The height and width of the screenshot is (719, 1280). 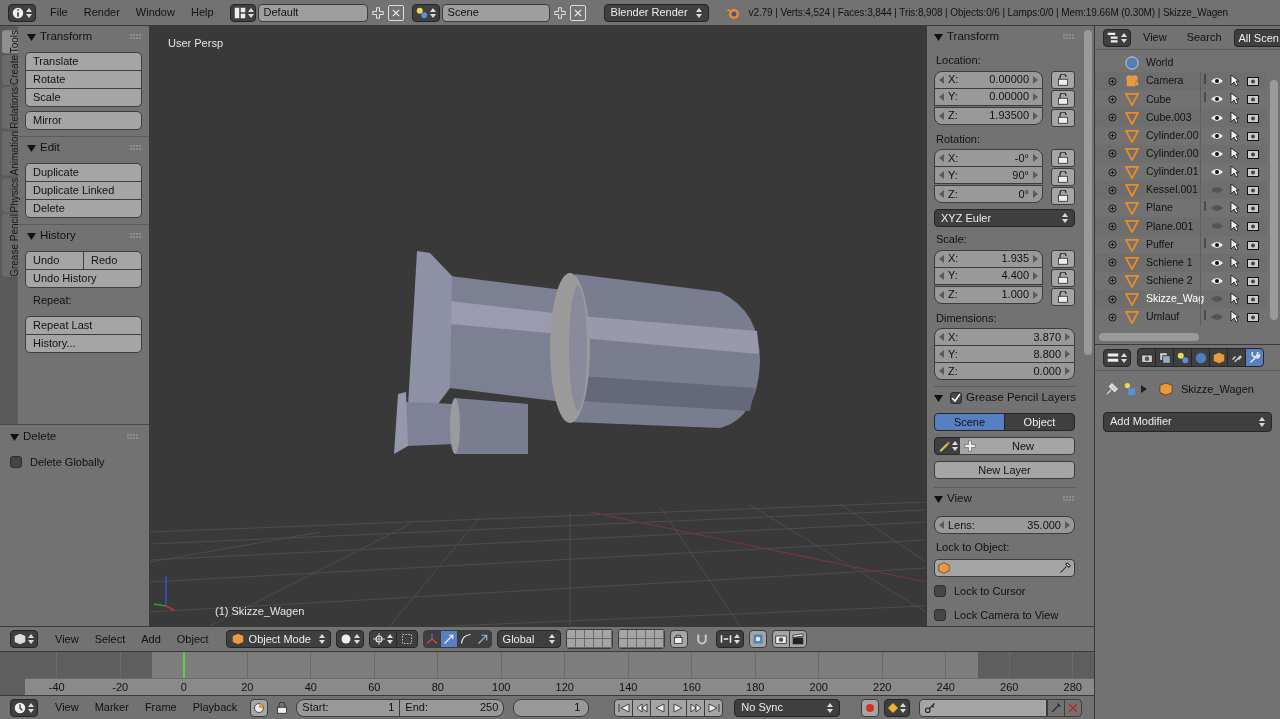 I want to click on lock-camera-toggle, so click(x=678, y=639).